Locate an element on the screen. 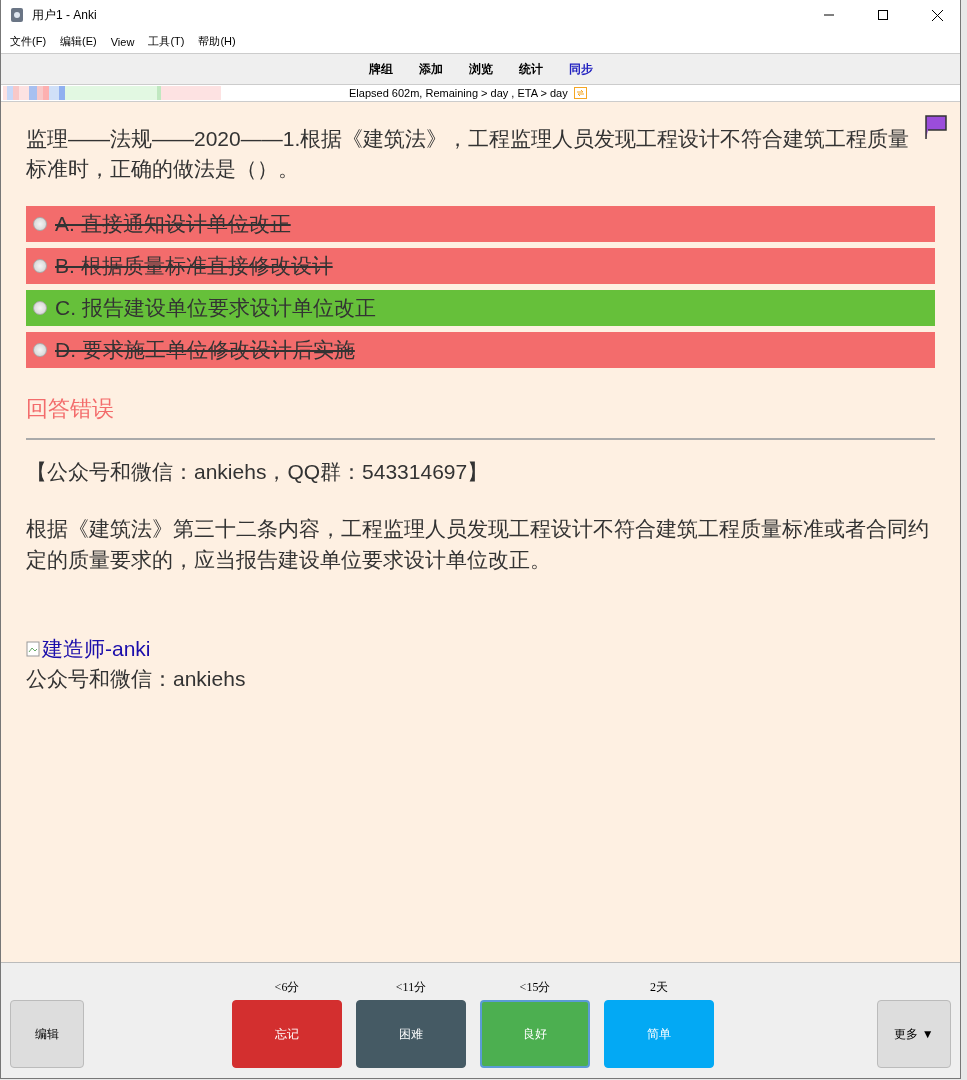  toolbar-link: 统计 is located at coordinates (530, 69).